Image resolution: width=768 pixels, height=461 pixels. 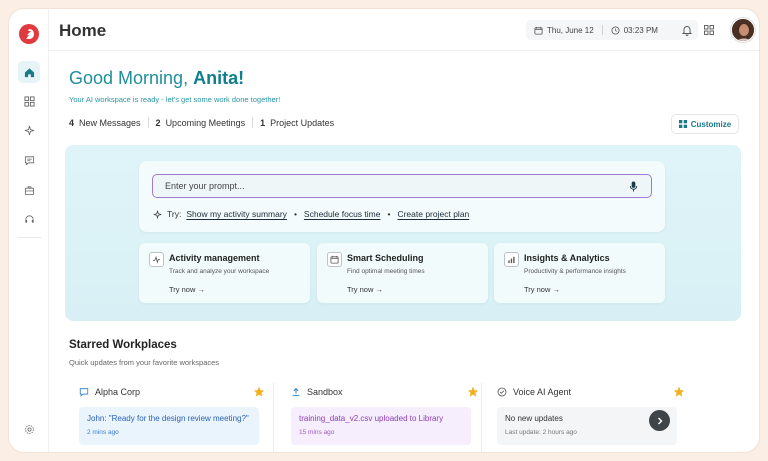 What do you see at coordinates (118, 392) in the screenshot?
I see `workspace-name: Alpha Corp` at bounding box center [118, 392].